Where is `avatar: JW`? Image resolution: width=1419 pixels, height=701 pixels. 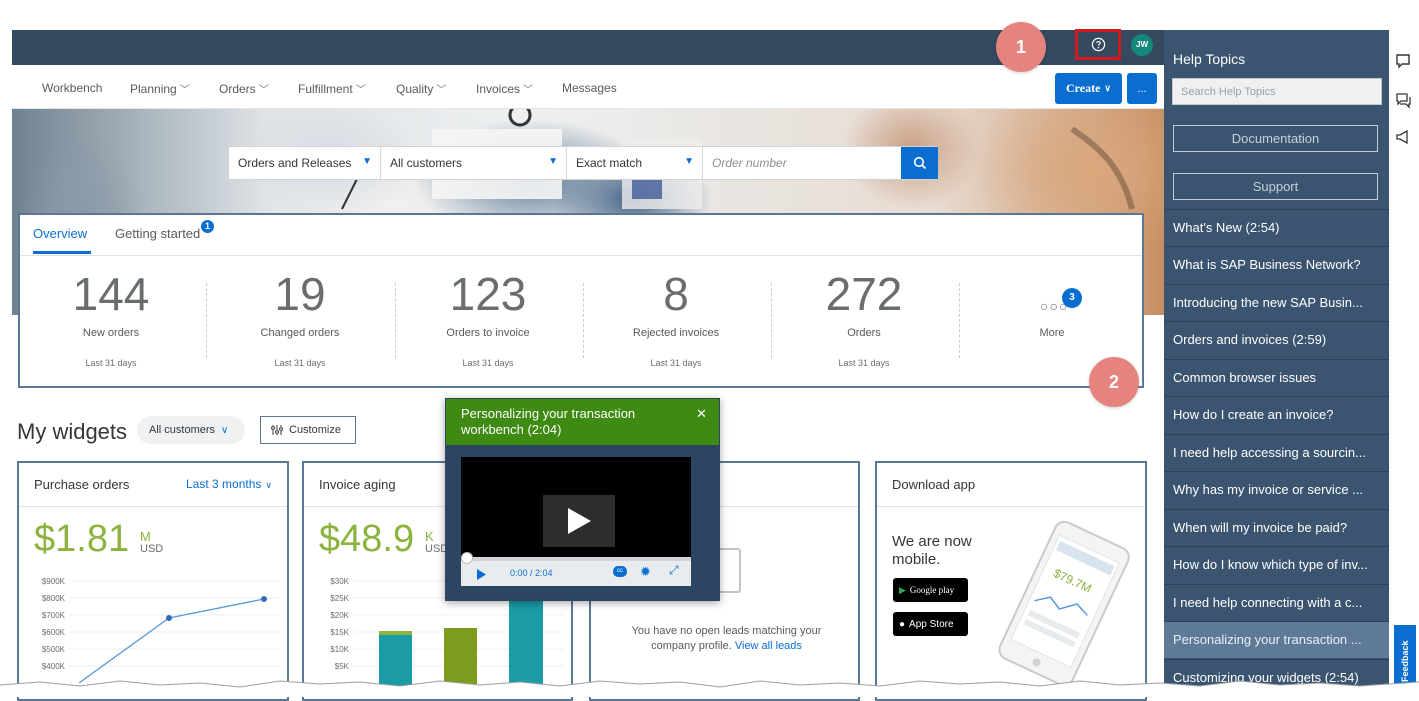
avatar: JW is located at coordinates (1142, 45).